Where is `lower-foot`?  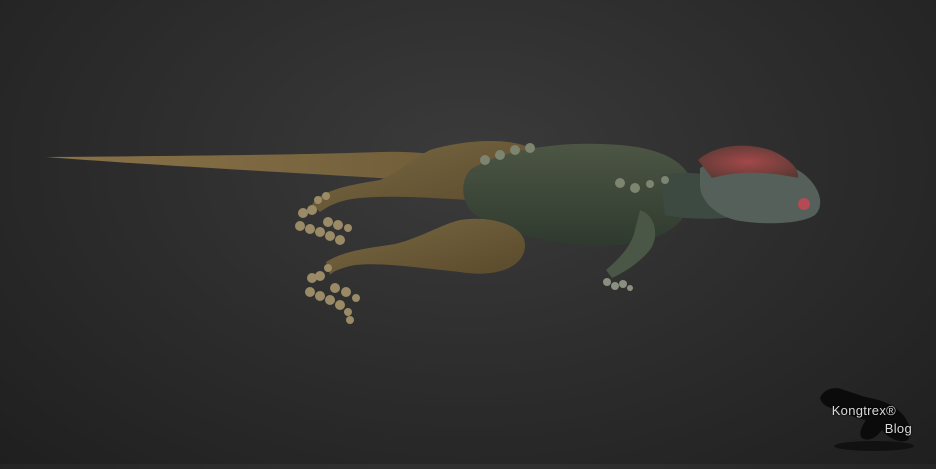 lower-foot is located at coordinates (332, 294).